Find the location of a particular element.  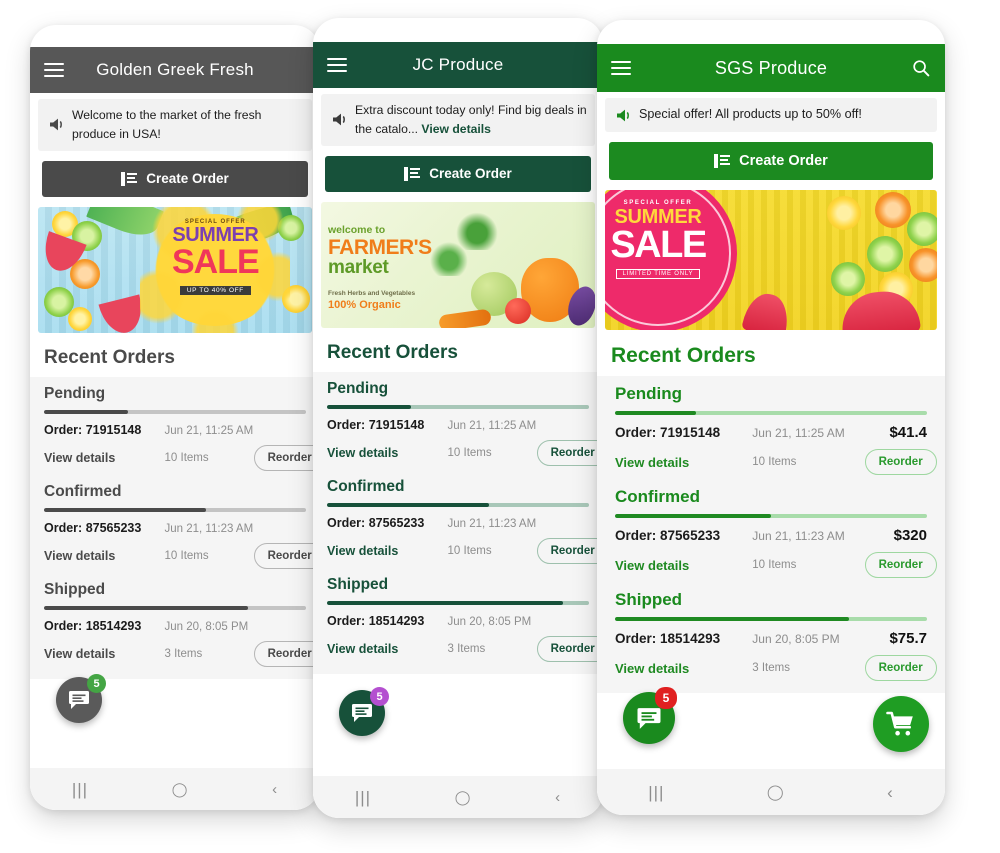

order-date: Jun 20, 8:05 PM is located at coordinates (489, 621).